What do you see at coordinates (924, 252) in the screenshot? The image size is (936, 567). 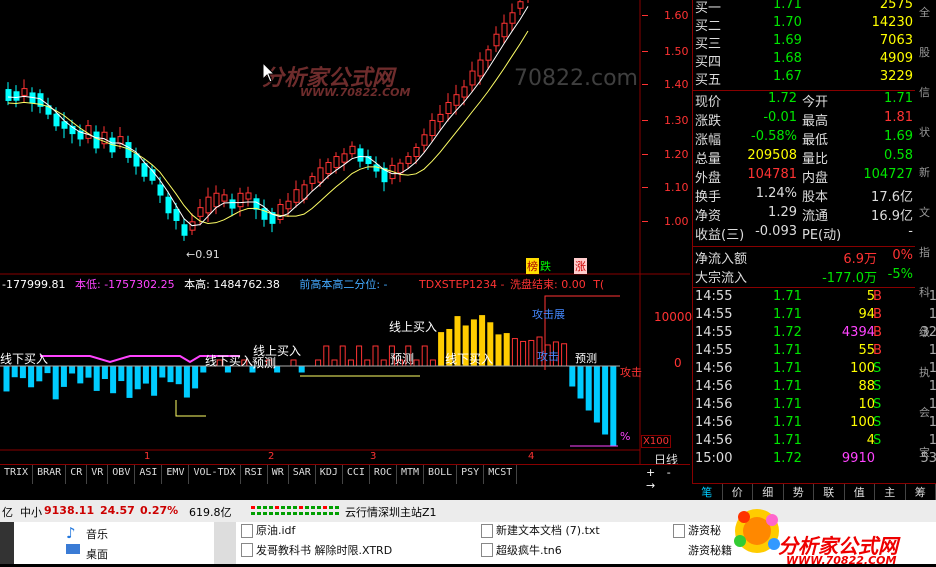 I see `side-strip-item: 指` at bounding box center [924, 252].